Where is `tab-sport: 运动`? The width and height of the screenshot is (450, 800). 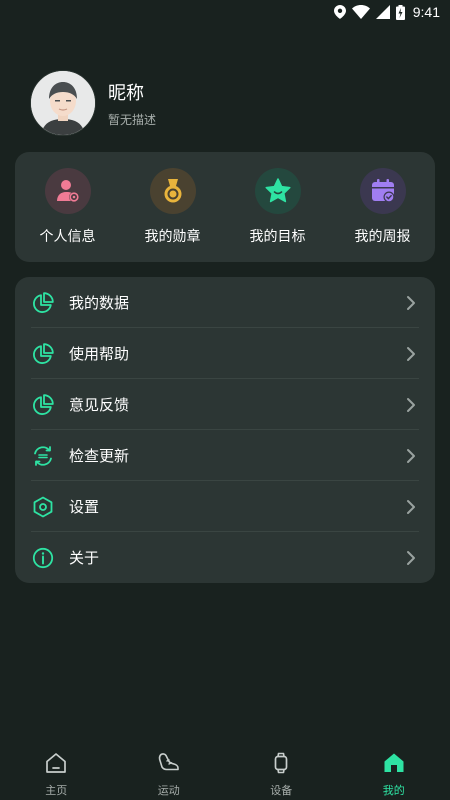 tab-sport: 运动 is located at coordinates (169, 774).